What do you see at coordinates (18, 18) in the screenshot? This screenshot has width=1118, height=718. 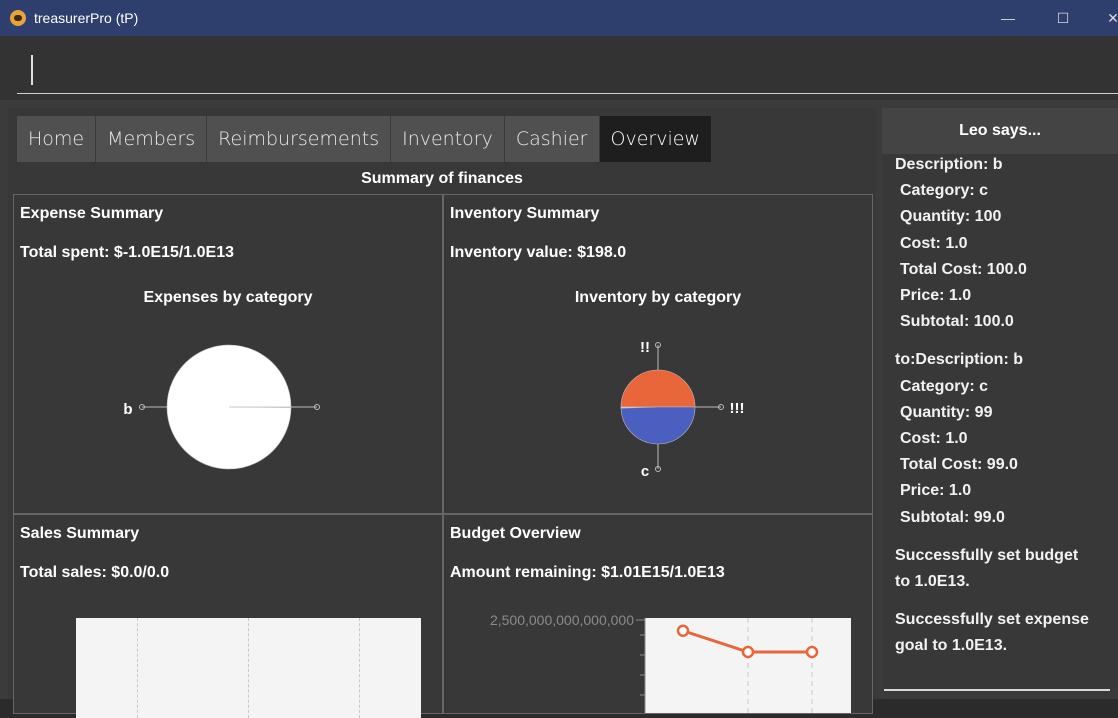 I see `app-logo-icon` at bounding box center [18, 18].